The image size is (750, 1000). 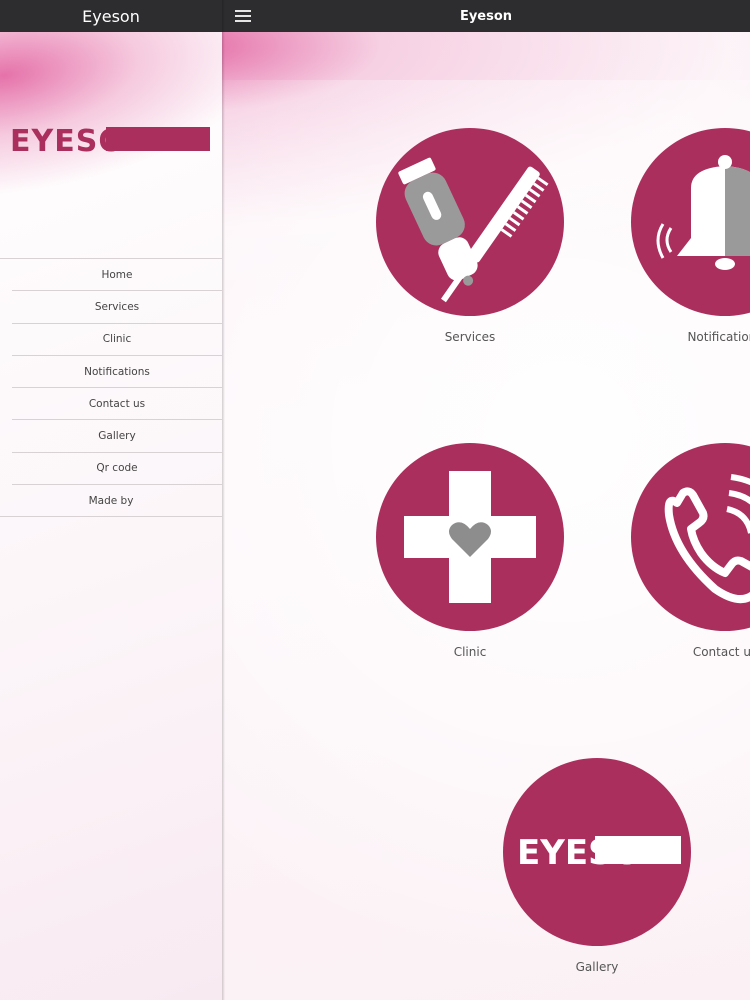 I want to click on menu-item-services: Services, so click(x=117, y=307).